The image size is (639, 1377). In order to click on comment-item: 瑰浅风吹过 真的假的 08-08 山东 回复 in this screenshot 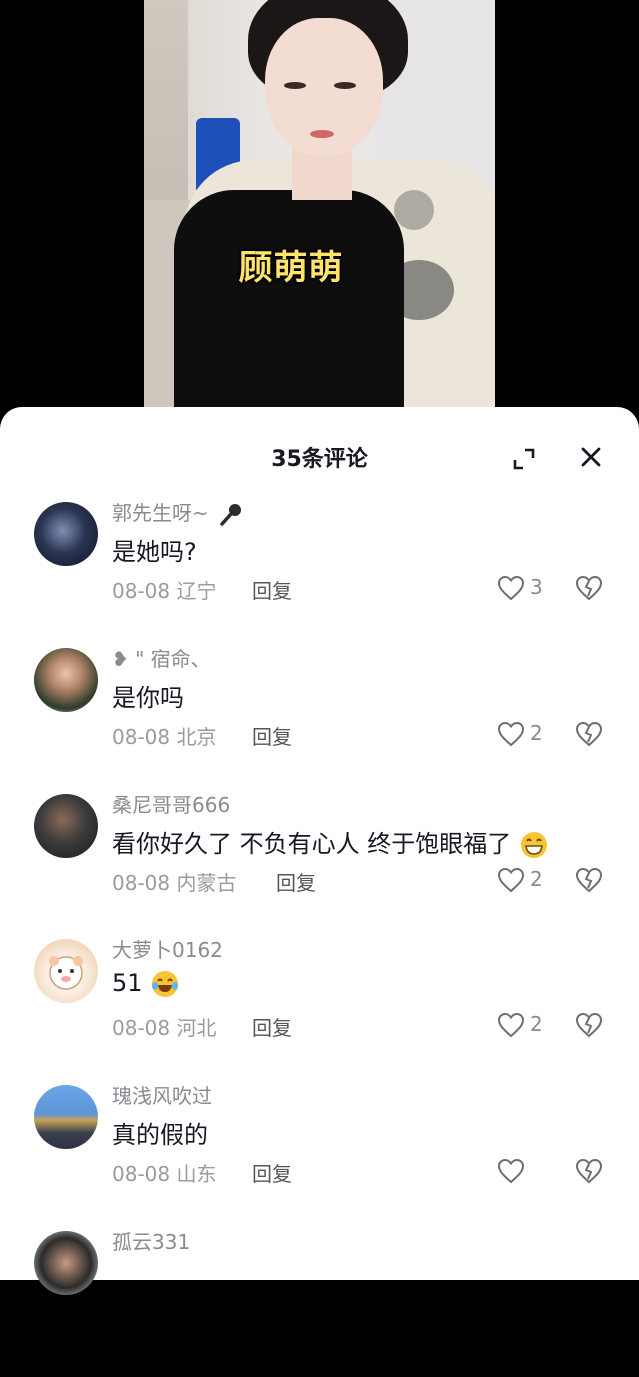, I will do `click(319, 1157)`.